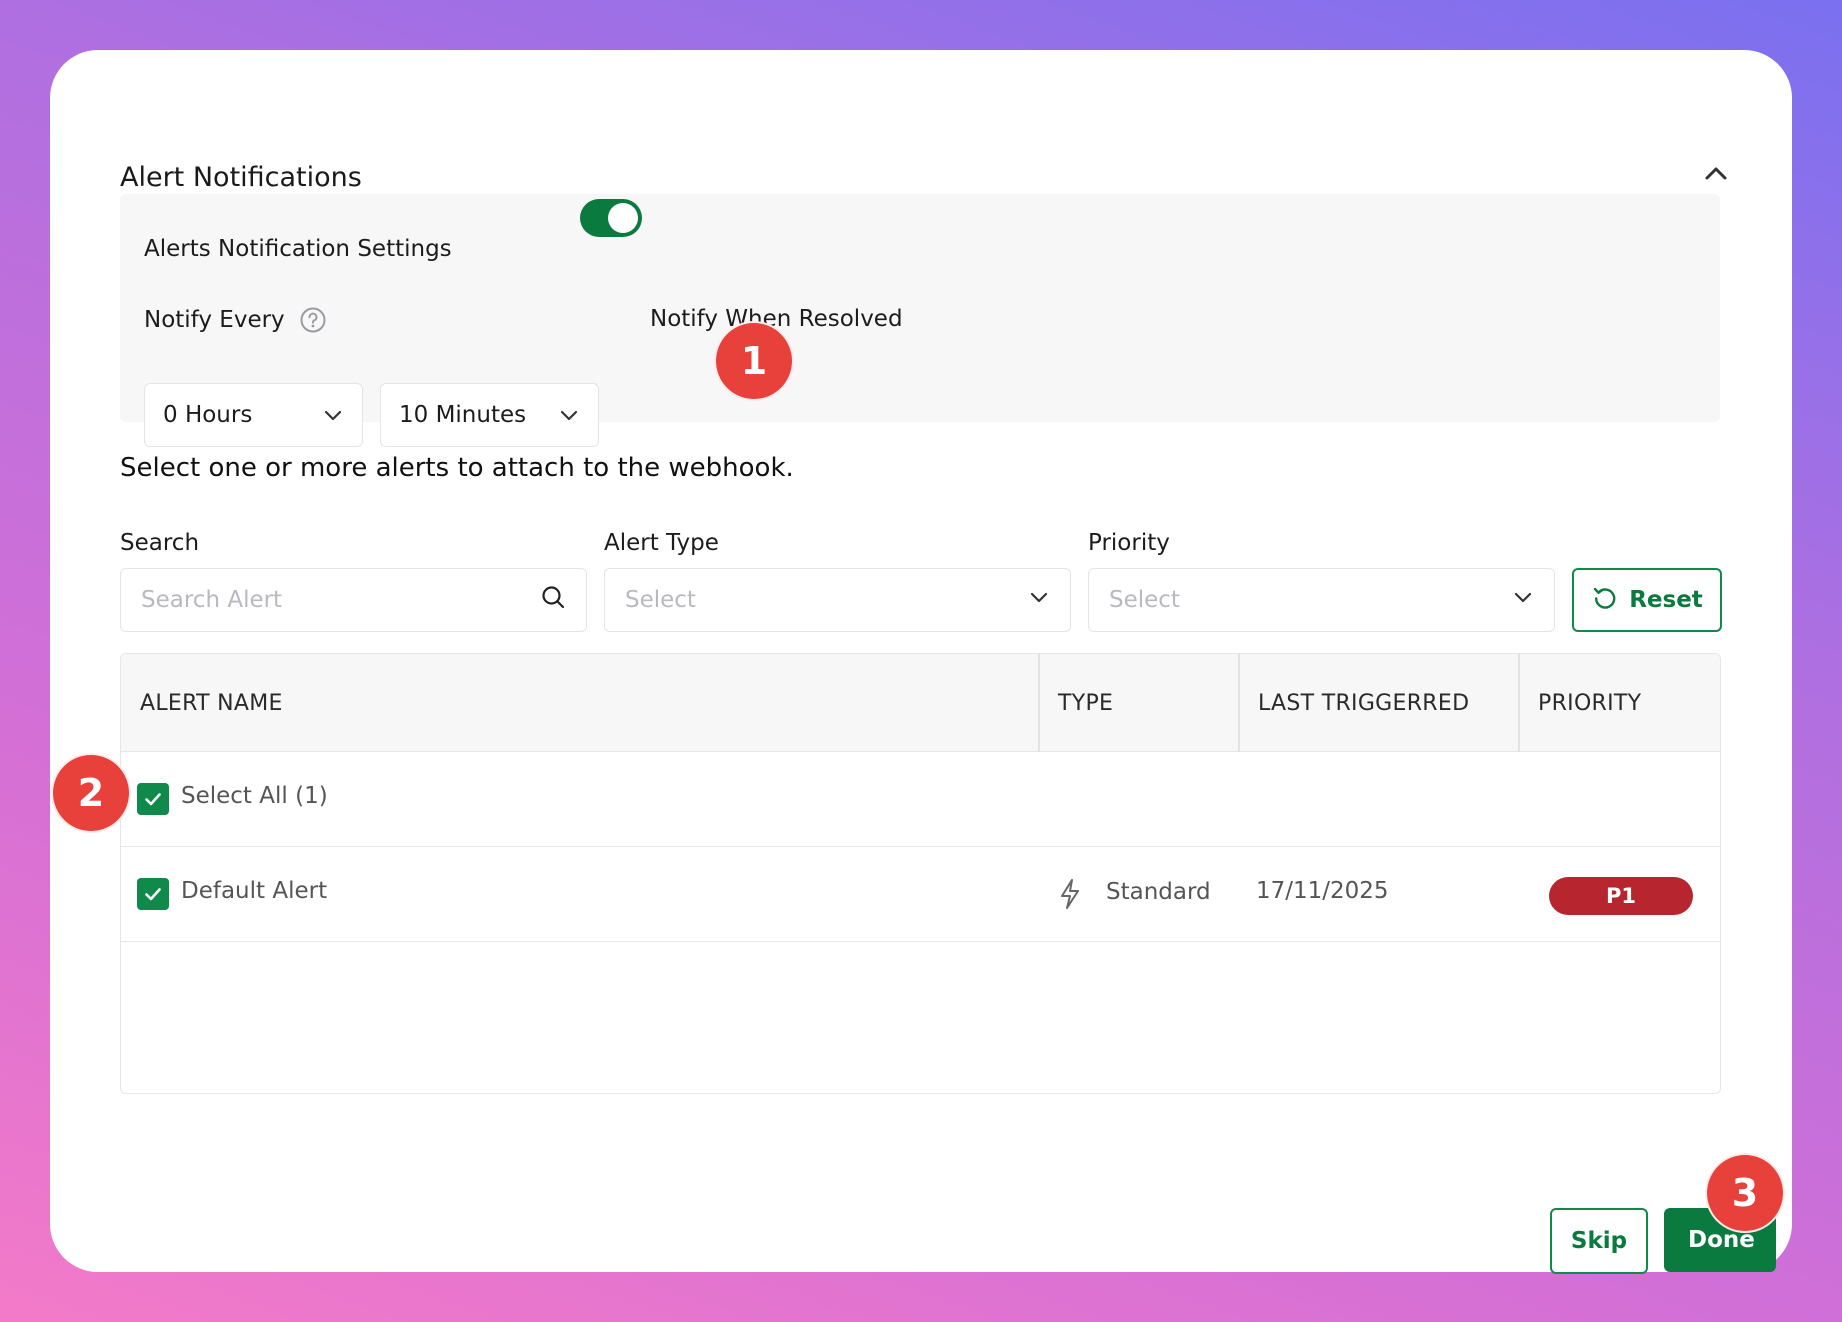  Describe the element at coordinates (837, 600) in the screenshot. I see `alert-type-select: Select` at that location.